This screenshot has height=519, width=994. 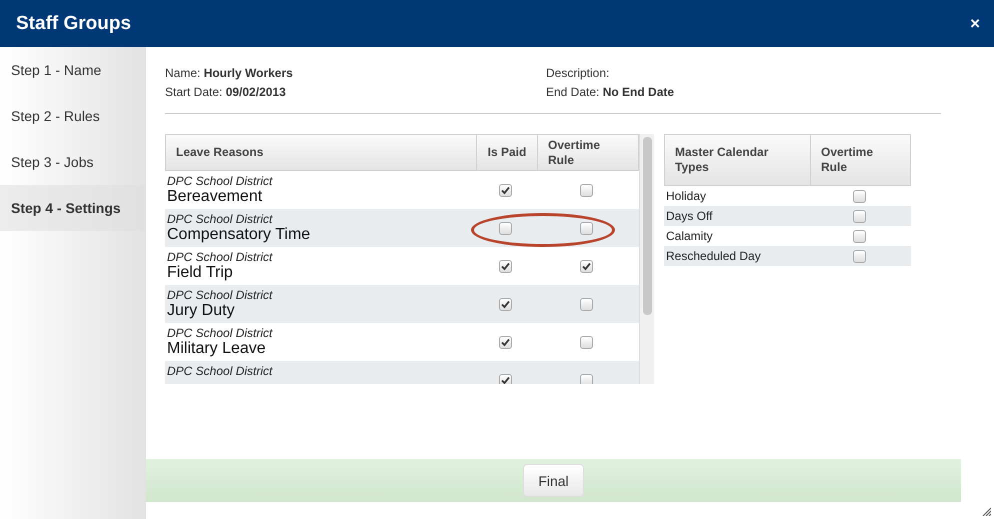 What do you see at coordinates (219, 152) in the screenshot?
I see `column-header: Leave Reasons` at bounding box center [219, 152].